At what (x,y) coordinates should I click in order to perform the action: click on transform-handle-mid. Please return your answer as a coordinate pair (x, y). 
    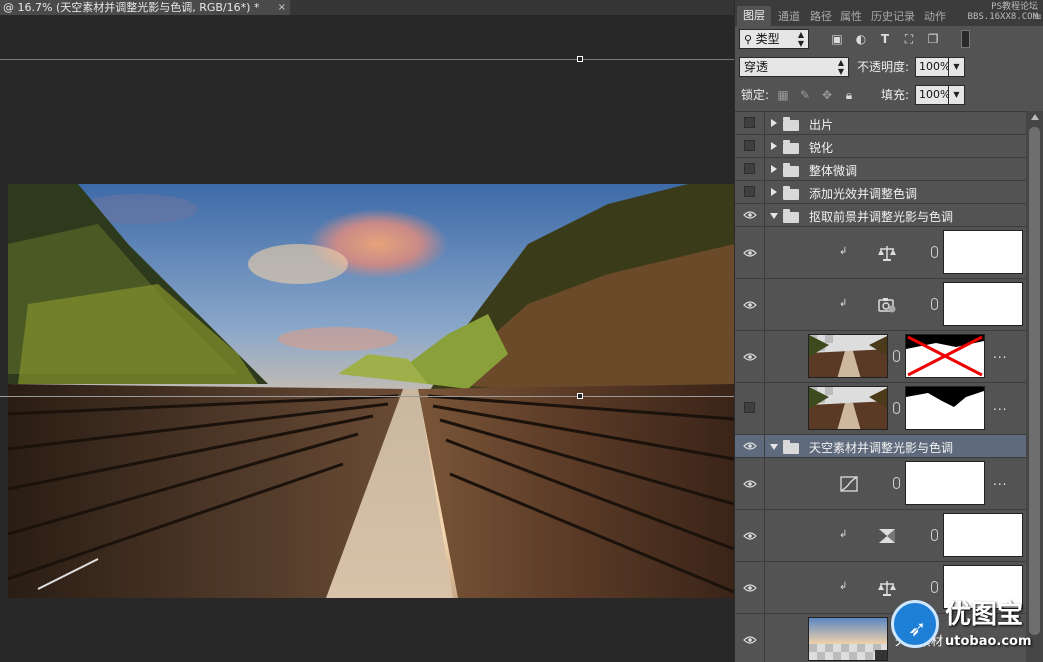
    Looking at the image, I should click on (580, 396).